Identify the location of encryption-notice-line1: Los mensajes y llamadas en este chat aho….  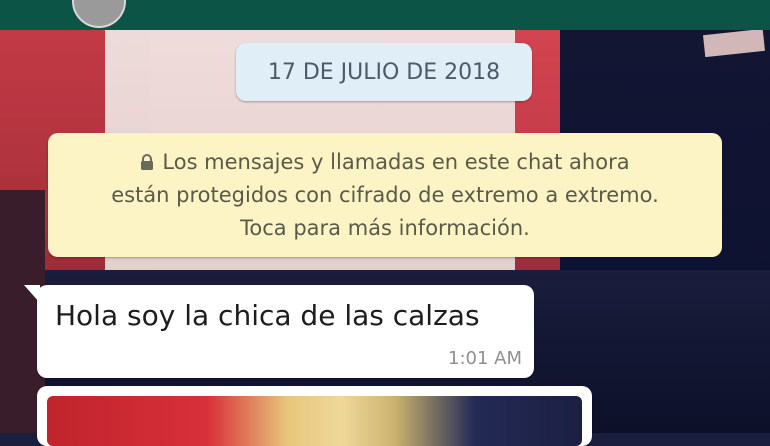
(385, 162).